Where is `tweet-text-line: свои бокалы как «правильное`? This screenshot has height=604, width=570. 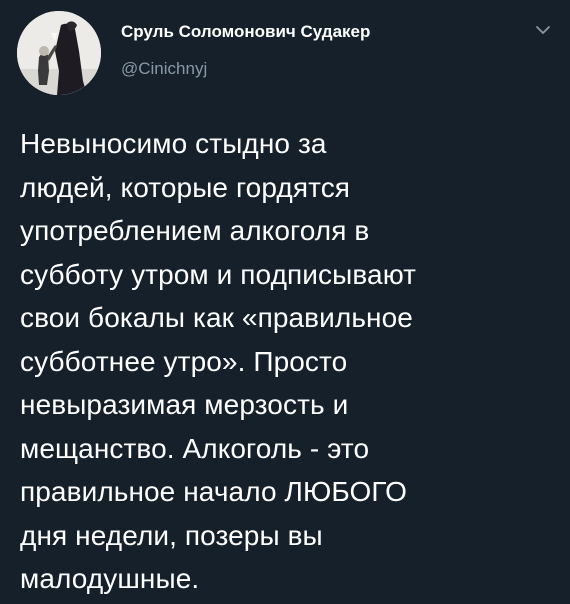
tweet-text-line: свои бокалы как «правильное is located at coordinates (216, 317).